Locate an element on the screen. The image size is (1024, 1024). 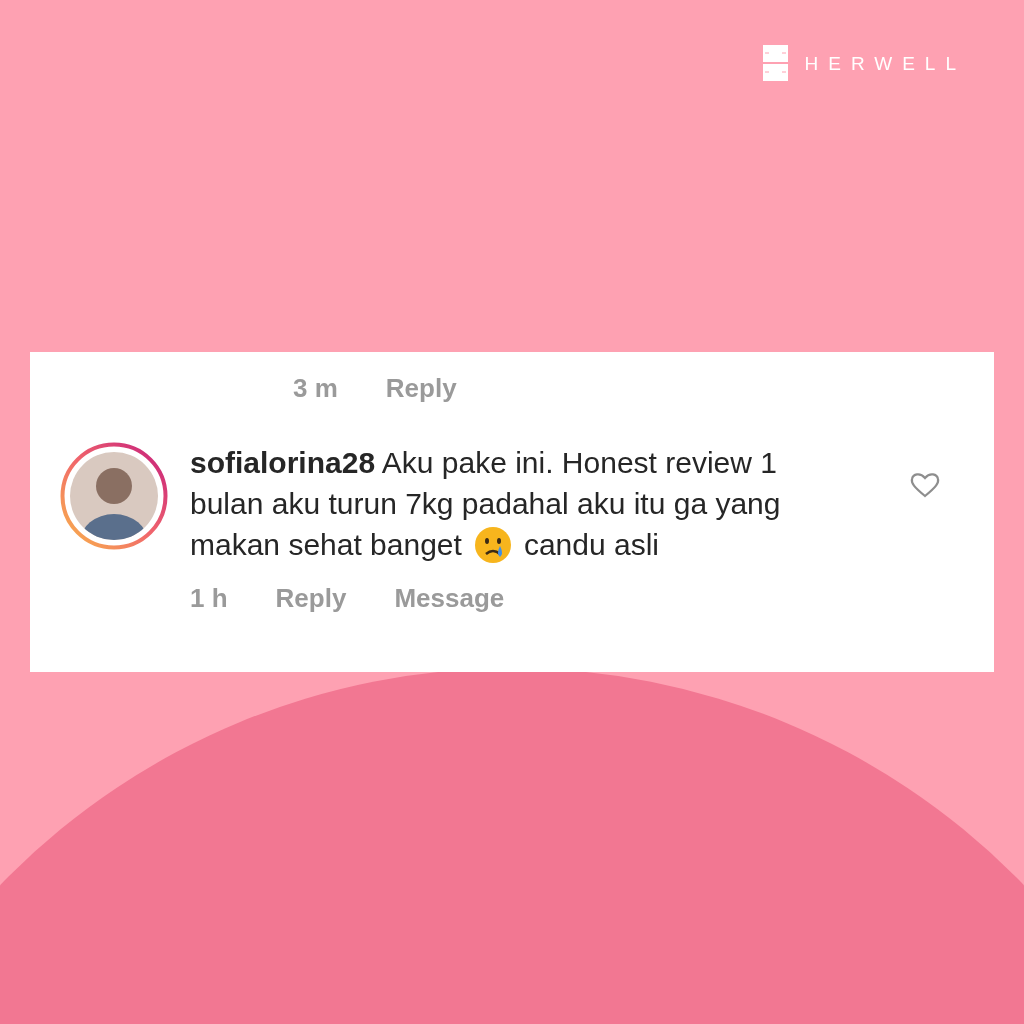
brand-name: HERWELL is located at coordinates (885, 64).